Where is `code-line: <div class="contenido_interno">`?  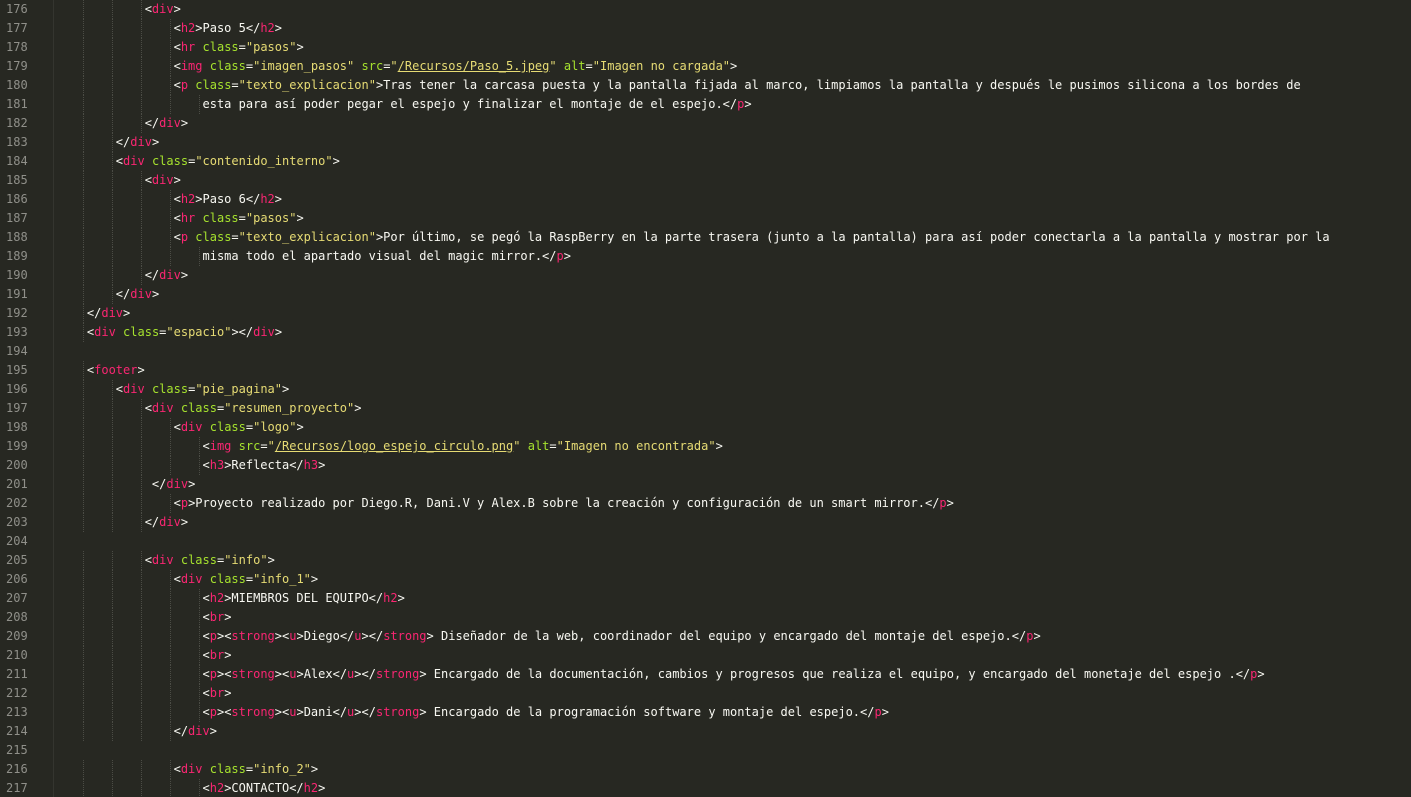 code-line: <div class="contenido_interno"> is located at coordinates (228, 161).